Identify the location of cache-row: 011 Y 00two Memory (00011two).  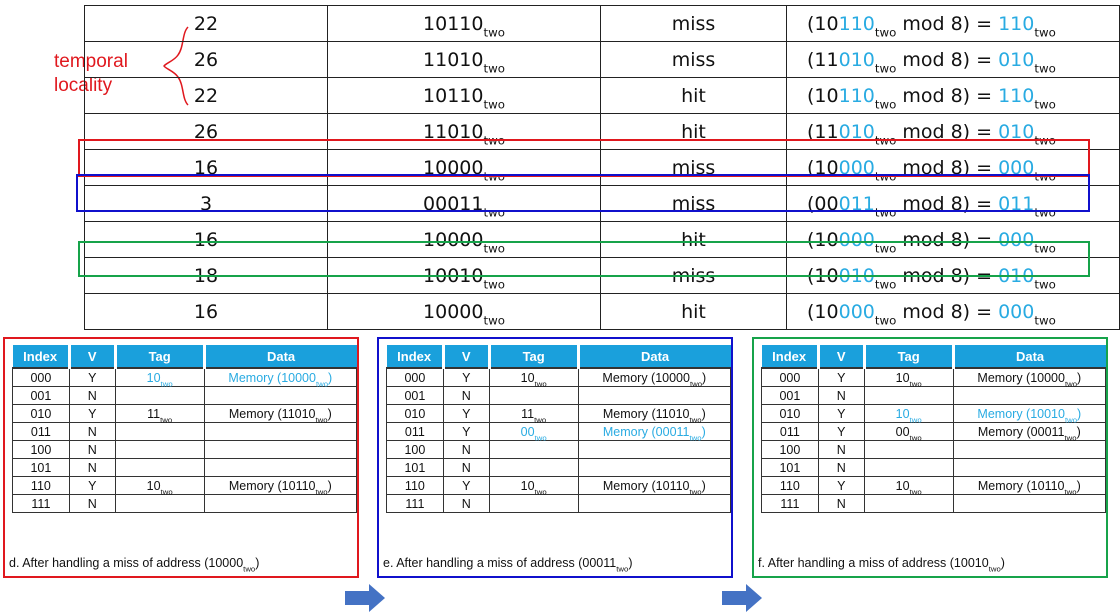
(934, 432).